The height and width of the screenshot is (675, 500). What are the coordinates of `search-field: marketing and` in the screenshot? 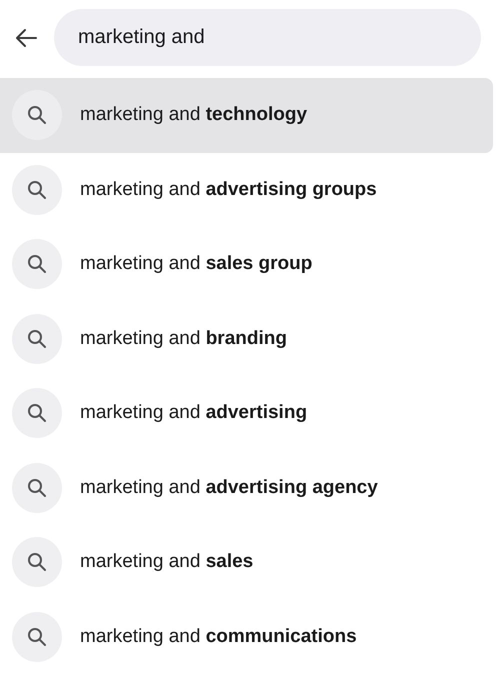 It's located at (267, 37).